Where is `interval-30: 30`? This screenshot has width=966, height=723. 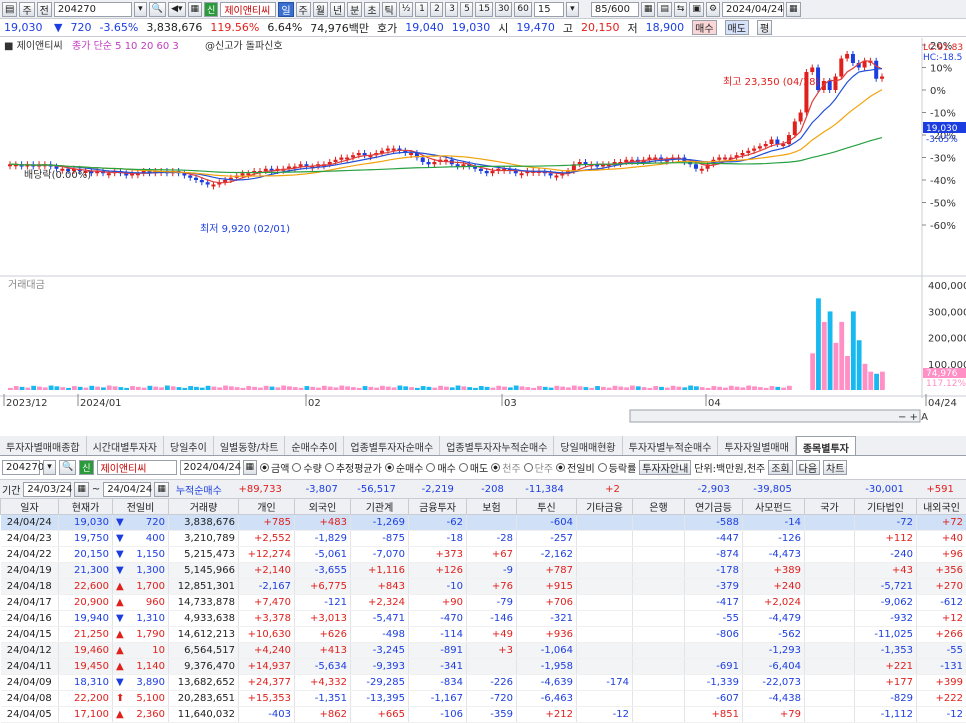 interval-30: 30 is located at coordinates (503, 9).